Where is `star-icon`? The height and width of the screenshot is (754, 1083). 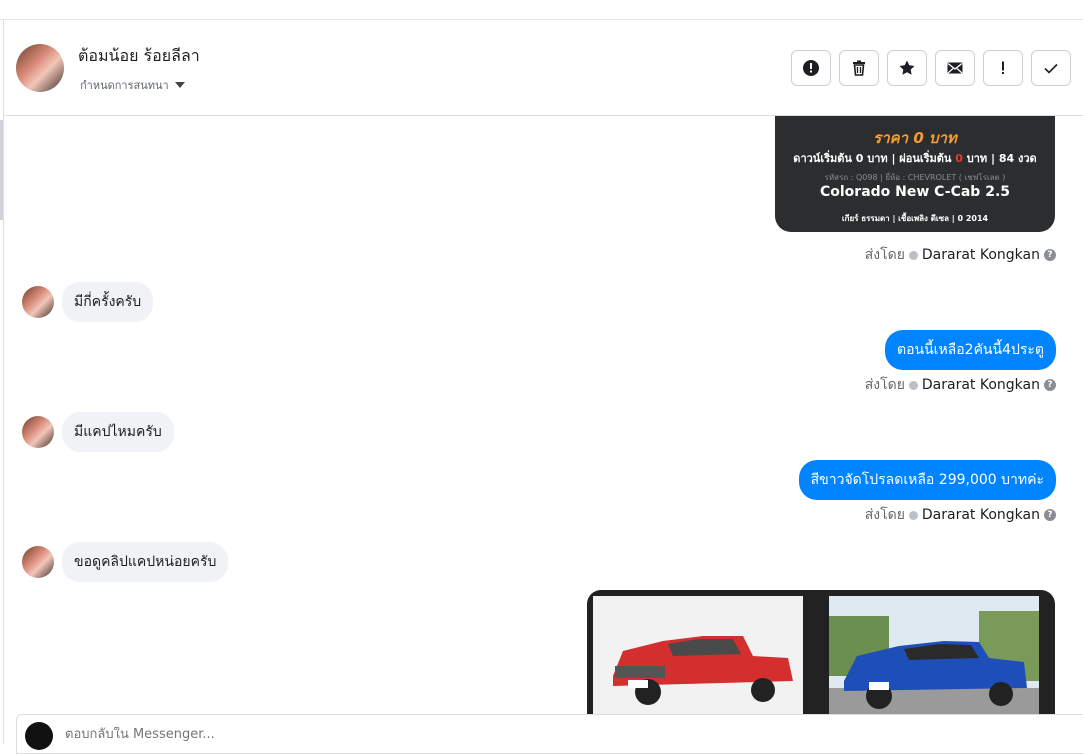
star-icon is located at coordinates (907, 67).